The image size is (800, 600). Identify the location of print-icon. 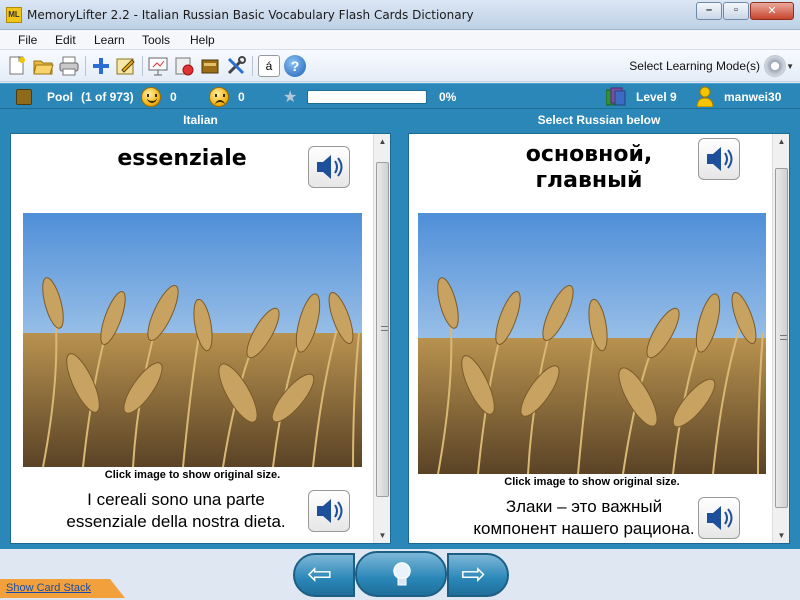
(69, 66).